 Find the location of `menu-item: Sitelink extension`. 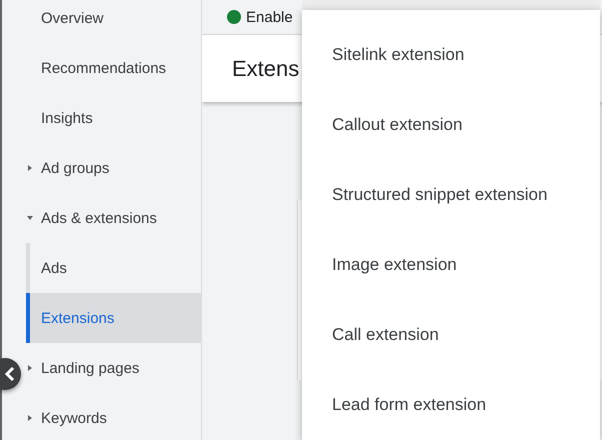

menu-item: Sitelink extension is located at coordinates (451, 55).